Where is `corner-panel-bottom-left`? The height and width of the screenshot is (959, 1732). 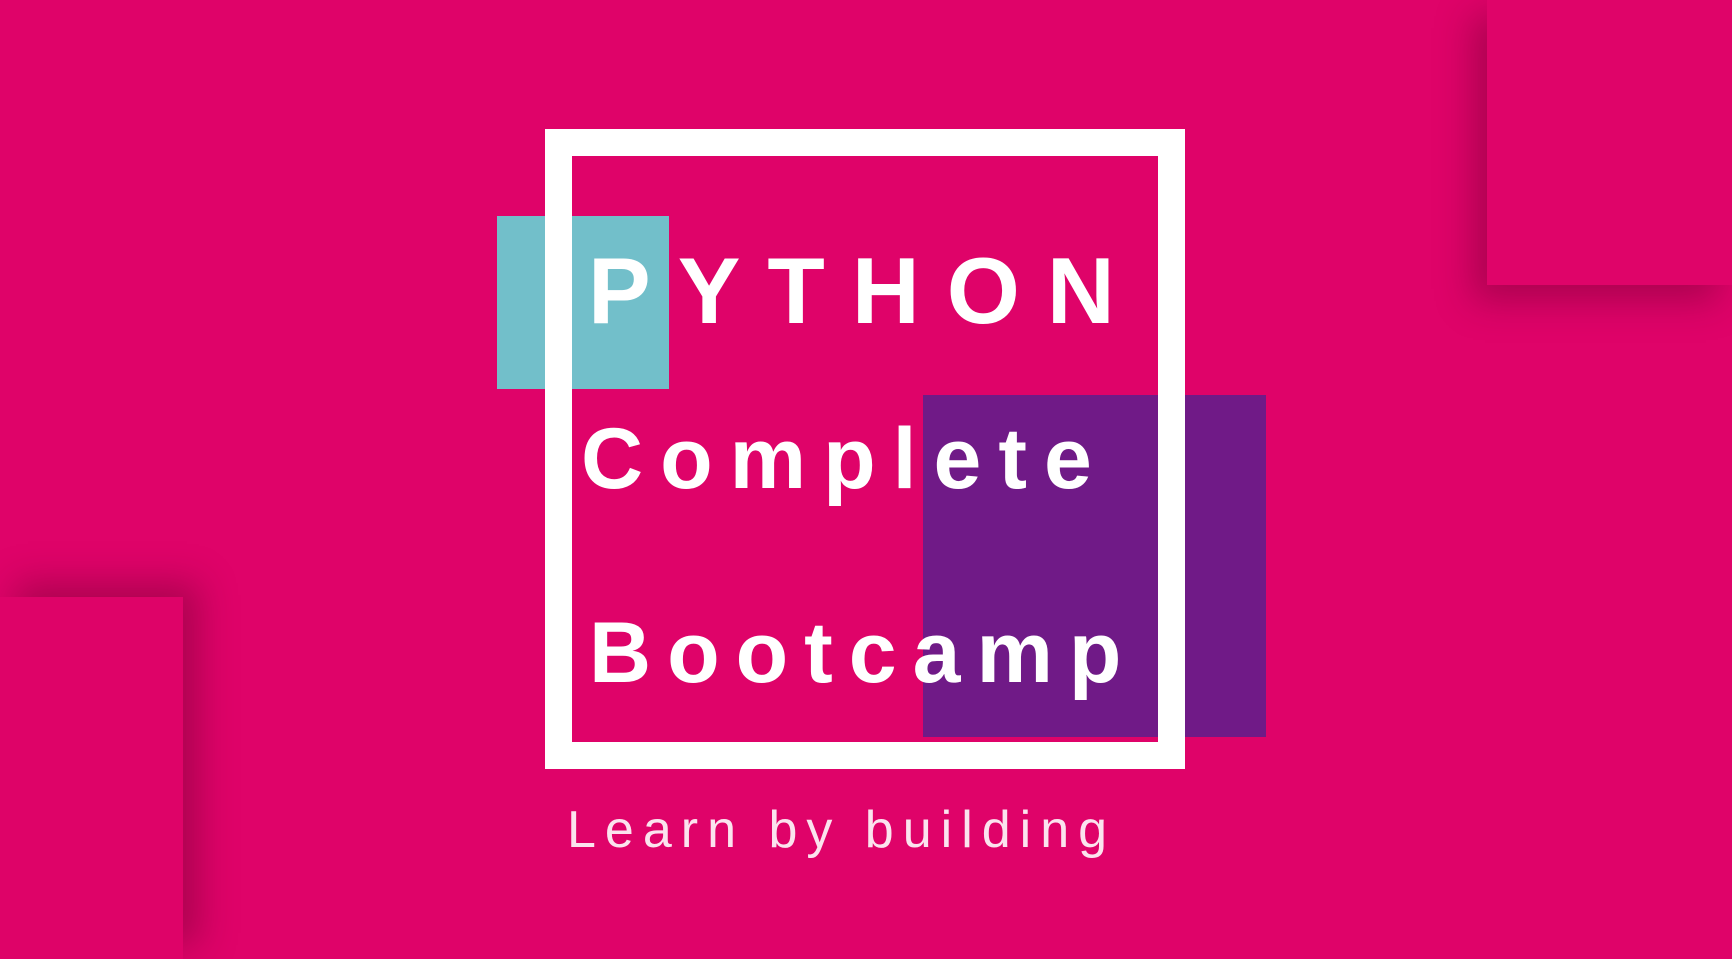
corner-panel-bottom-left is located at coordinates (91, 778).